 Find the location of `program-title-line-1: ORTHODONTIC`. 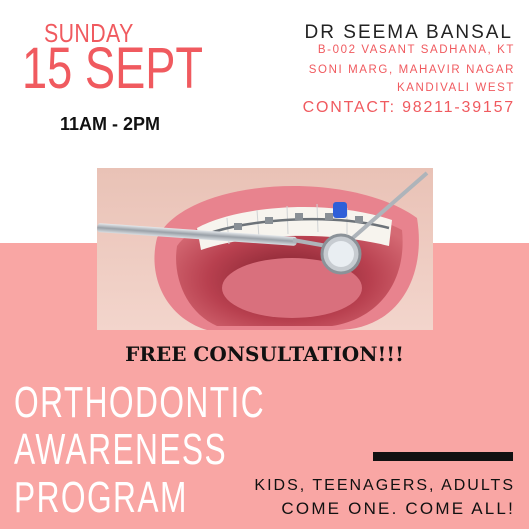

program-title-line-1: ORTHODONTIC is located at coordinates (140, 402).